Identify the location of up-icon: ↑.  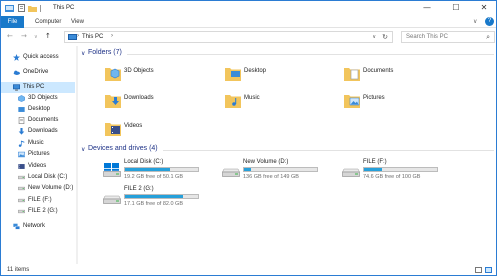
(48, 36).